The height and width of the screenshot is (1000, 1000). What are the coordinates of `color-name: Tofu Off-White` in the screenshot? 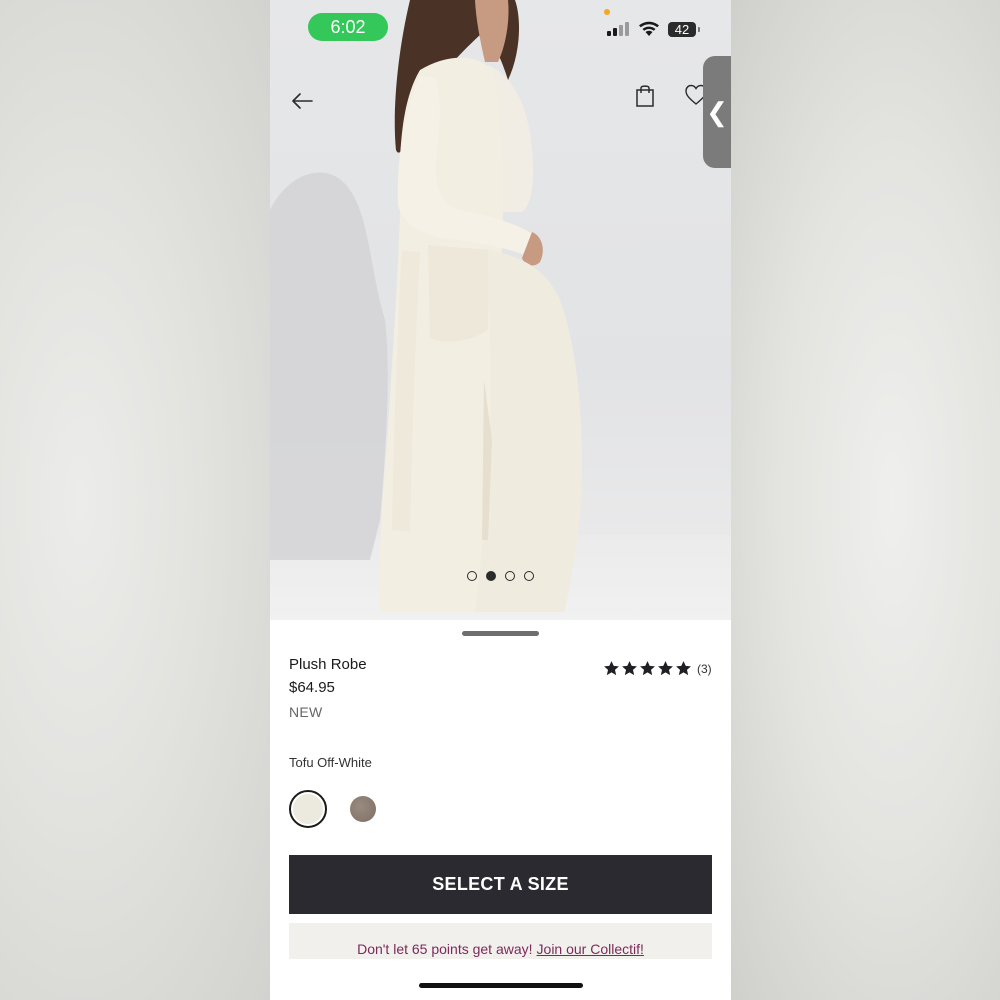 It's located at (330, 762).